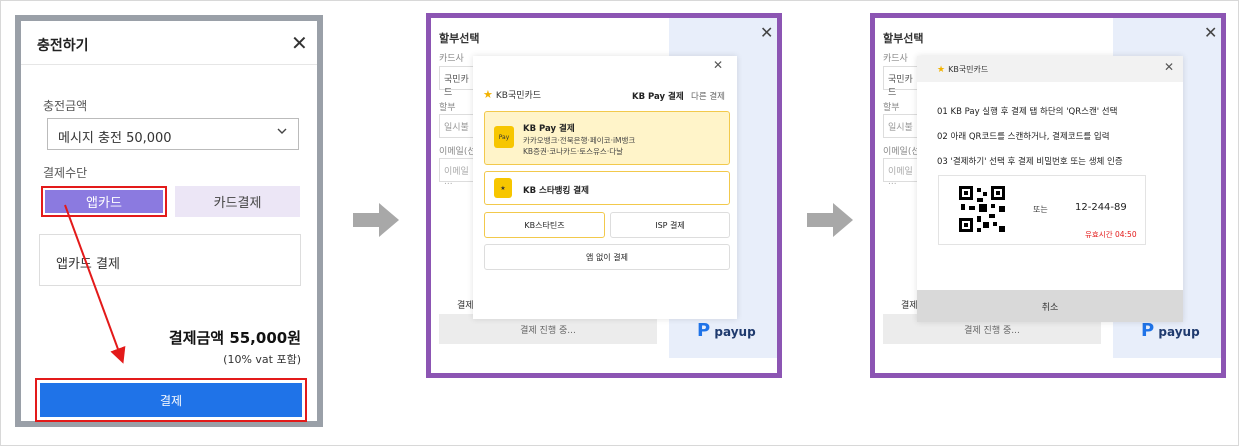 This screenshot has width=1239, height=446. What do you see at coordinates (708, 96) in the screenshot?
I see `tab-other-payment: 다른 결제` at bounding box center [708, 96].